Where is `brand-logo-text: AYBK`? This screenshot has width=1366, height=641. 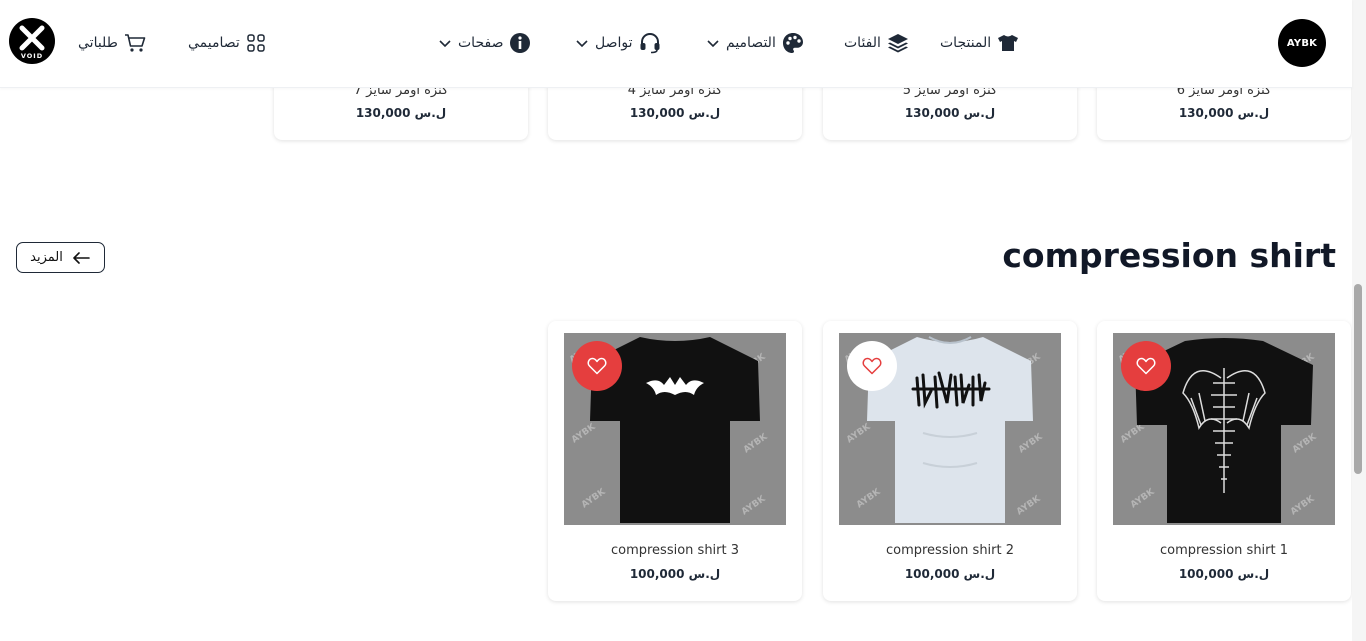
brand-logo-text: AYBK is located at coordinates (1302, 43).